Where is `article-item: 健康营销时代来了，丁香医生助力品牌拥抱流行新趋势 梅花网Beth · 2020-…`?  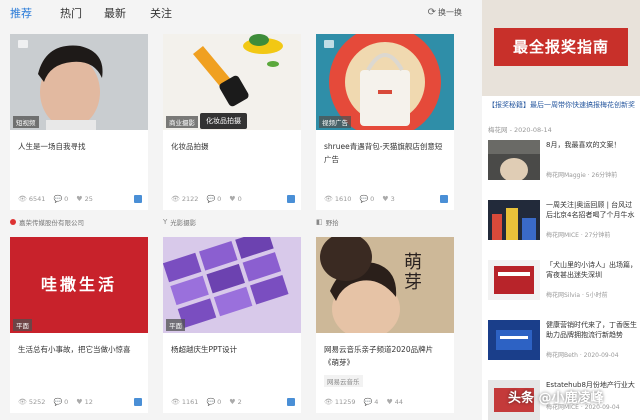 article-item: 健康营销时代来了，丁香医生助力品牌拥抱流行新趋势 梅花网Beth · 2020-… is located at coordinates (564, 340).